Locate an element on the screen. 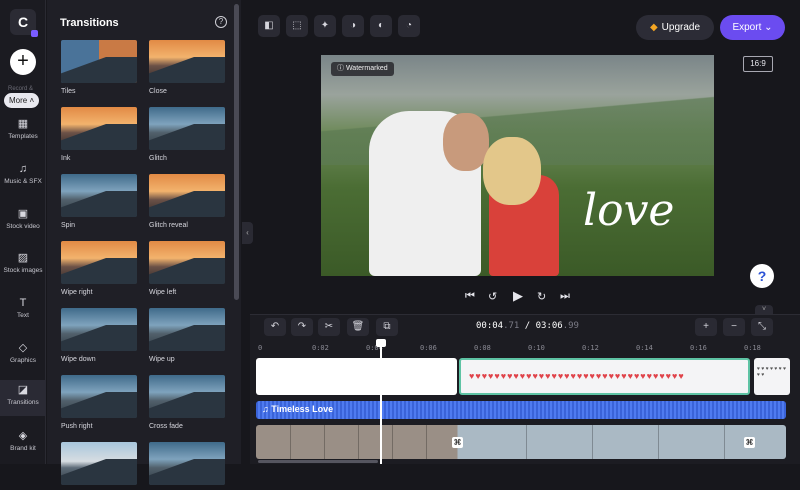 The image size is (800, 490). rail-item-music-sfx: ♫ Music & SFX is located at coordinates (23, 174).